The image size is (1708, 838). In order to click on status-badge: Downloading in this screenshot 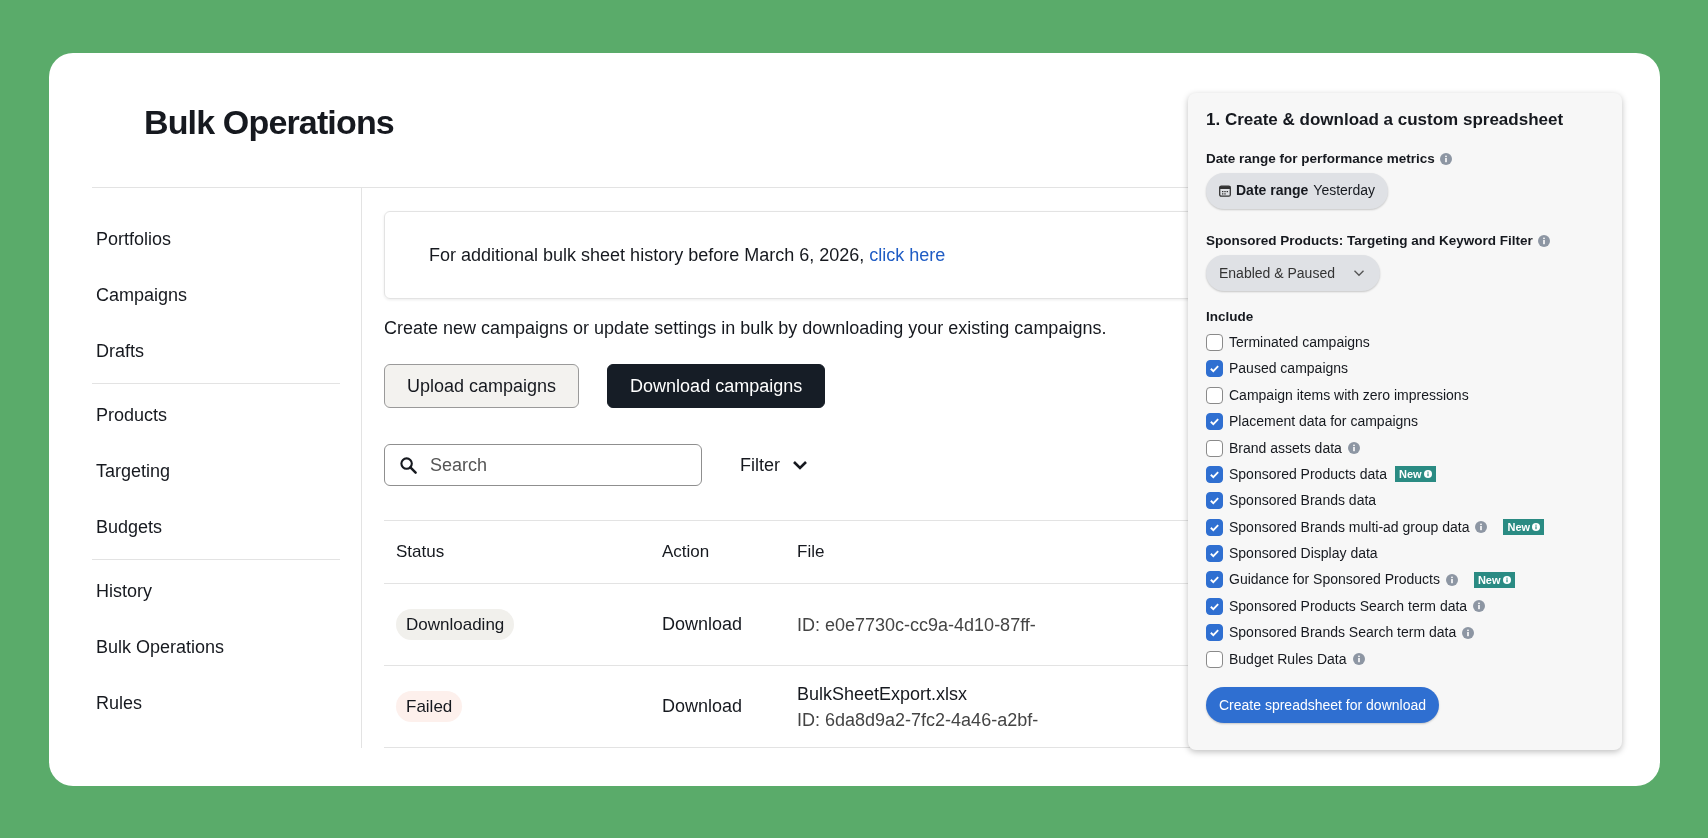, I will do `click(455, 624)`.